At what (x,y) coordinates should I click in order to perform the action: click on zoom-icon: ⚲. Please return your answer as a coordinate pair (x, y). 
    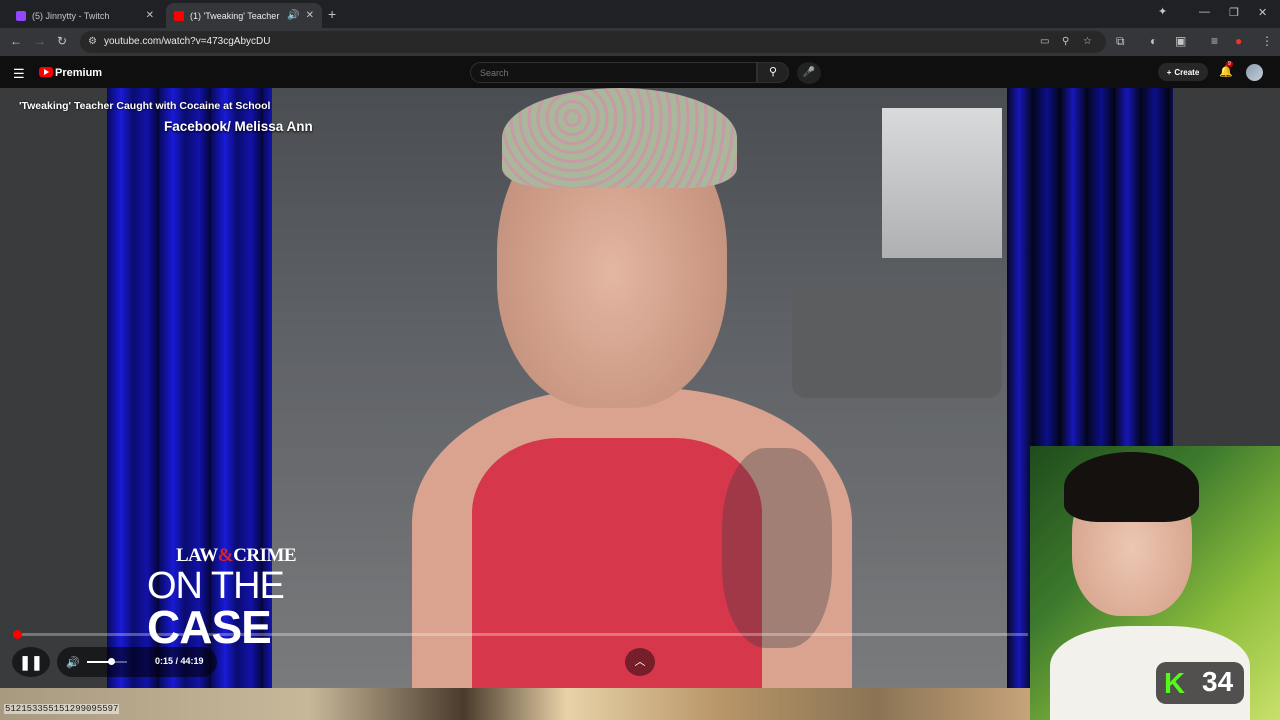
    Looking at the image, I should click on (1065, 41).